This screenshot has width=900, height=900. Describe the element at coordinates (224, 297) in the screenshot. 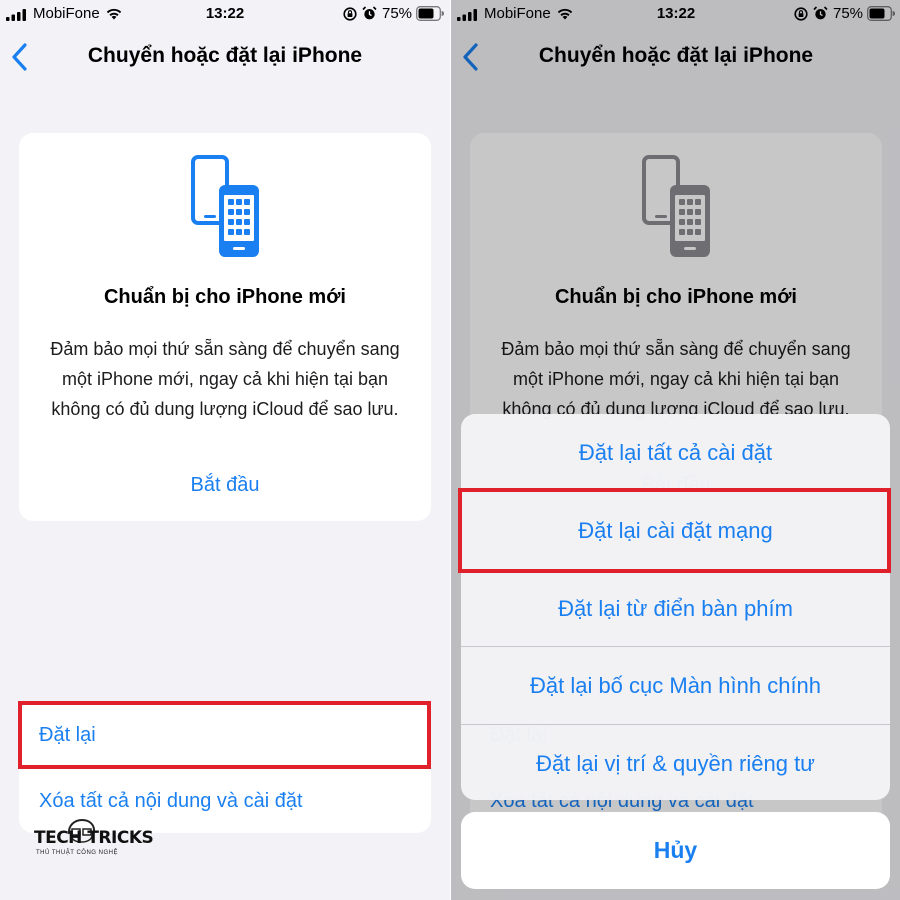

I see `card-title: Chuẩn bị cho iPhone mới` at that location.